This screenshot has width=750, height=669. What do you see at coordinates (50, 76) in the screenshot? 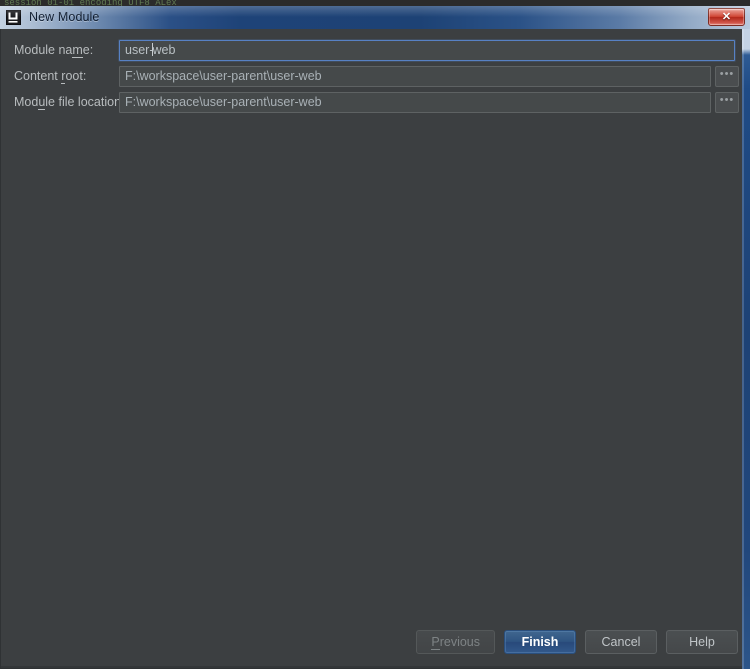
I see `content-root-label: Content root:` at bounding box center [50, 76].